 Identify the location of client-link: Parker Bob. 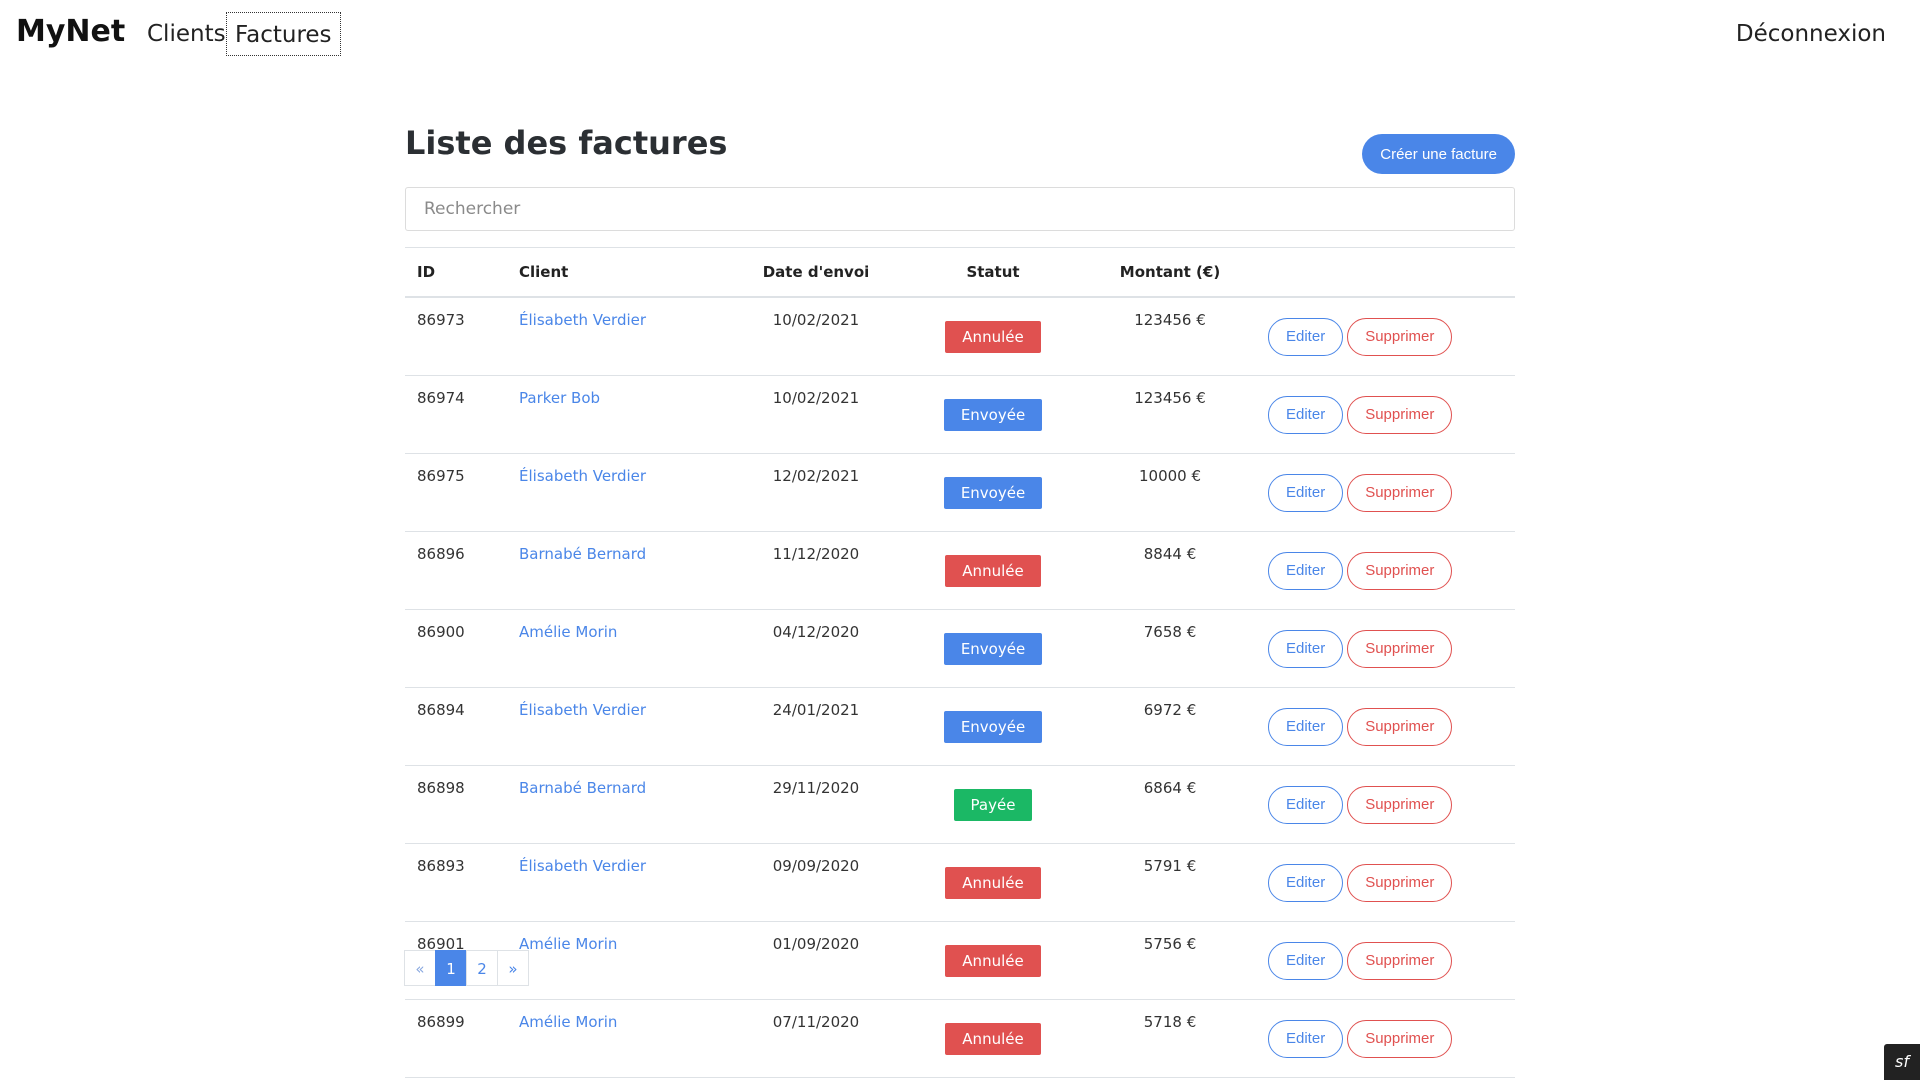
(559, 398).